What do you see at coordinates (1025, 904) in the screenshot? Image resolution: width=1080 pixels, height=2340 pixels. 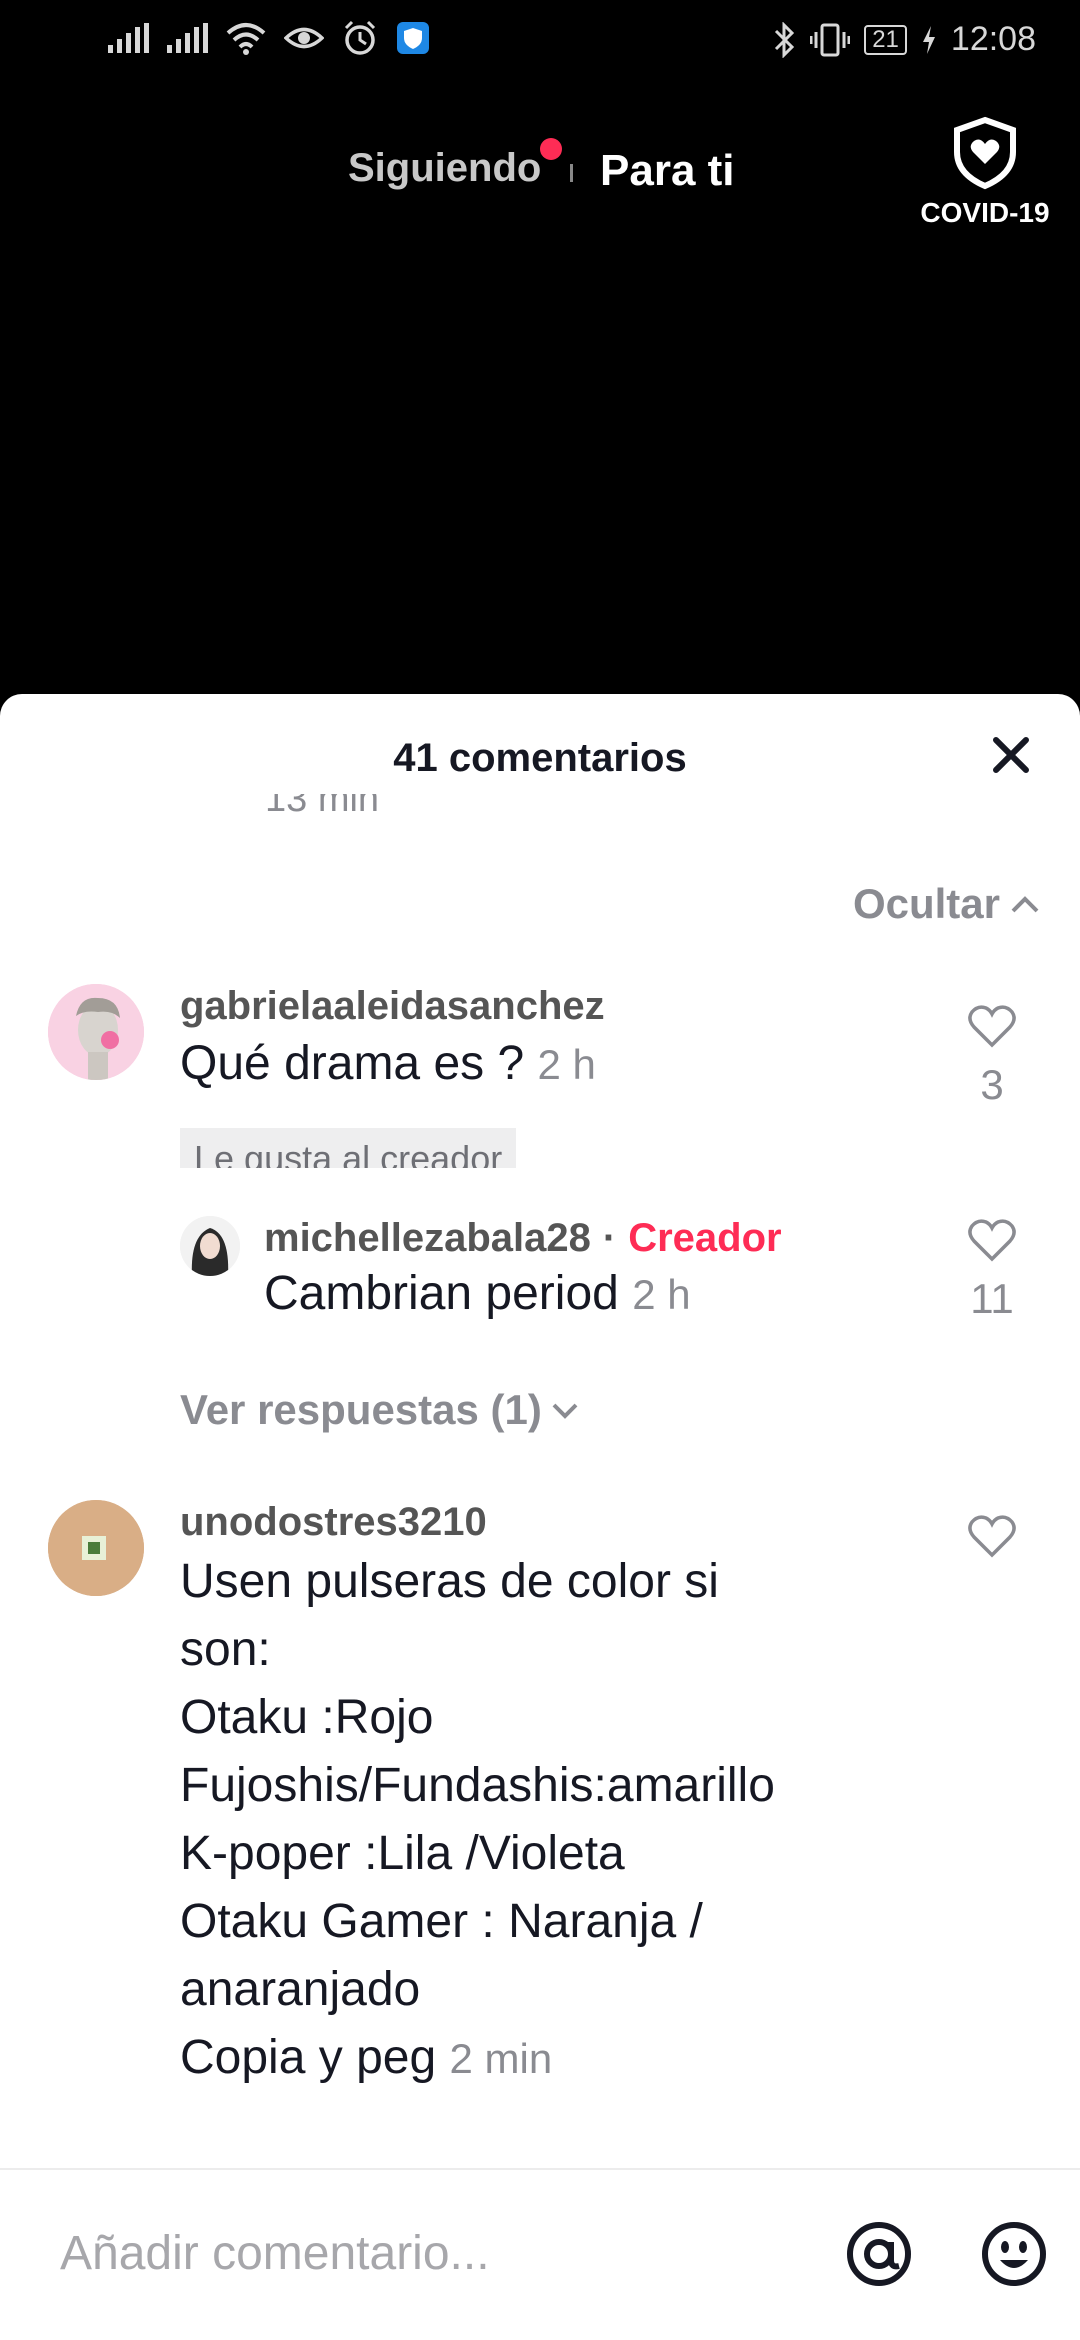 I see `chevron-up-icon` at bounding box center [1025, 904].